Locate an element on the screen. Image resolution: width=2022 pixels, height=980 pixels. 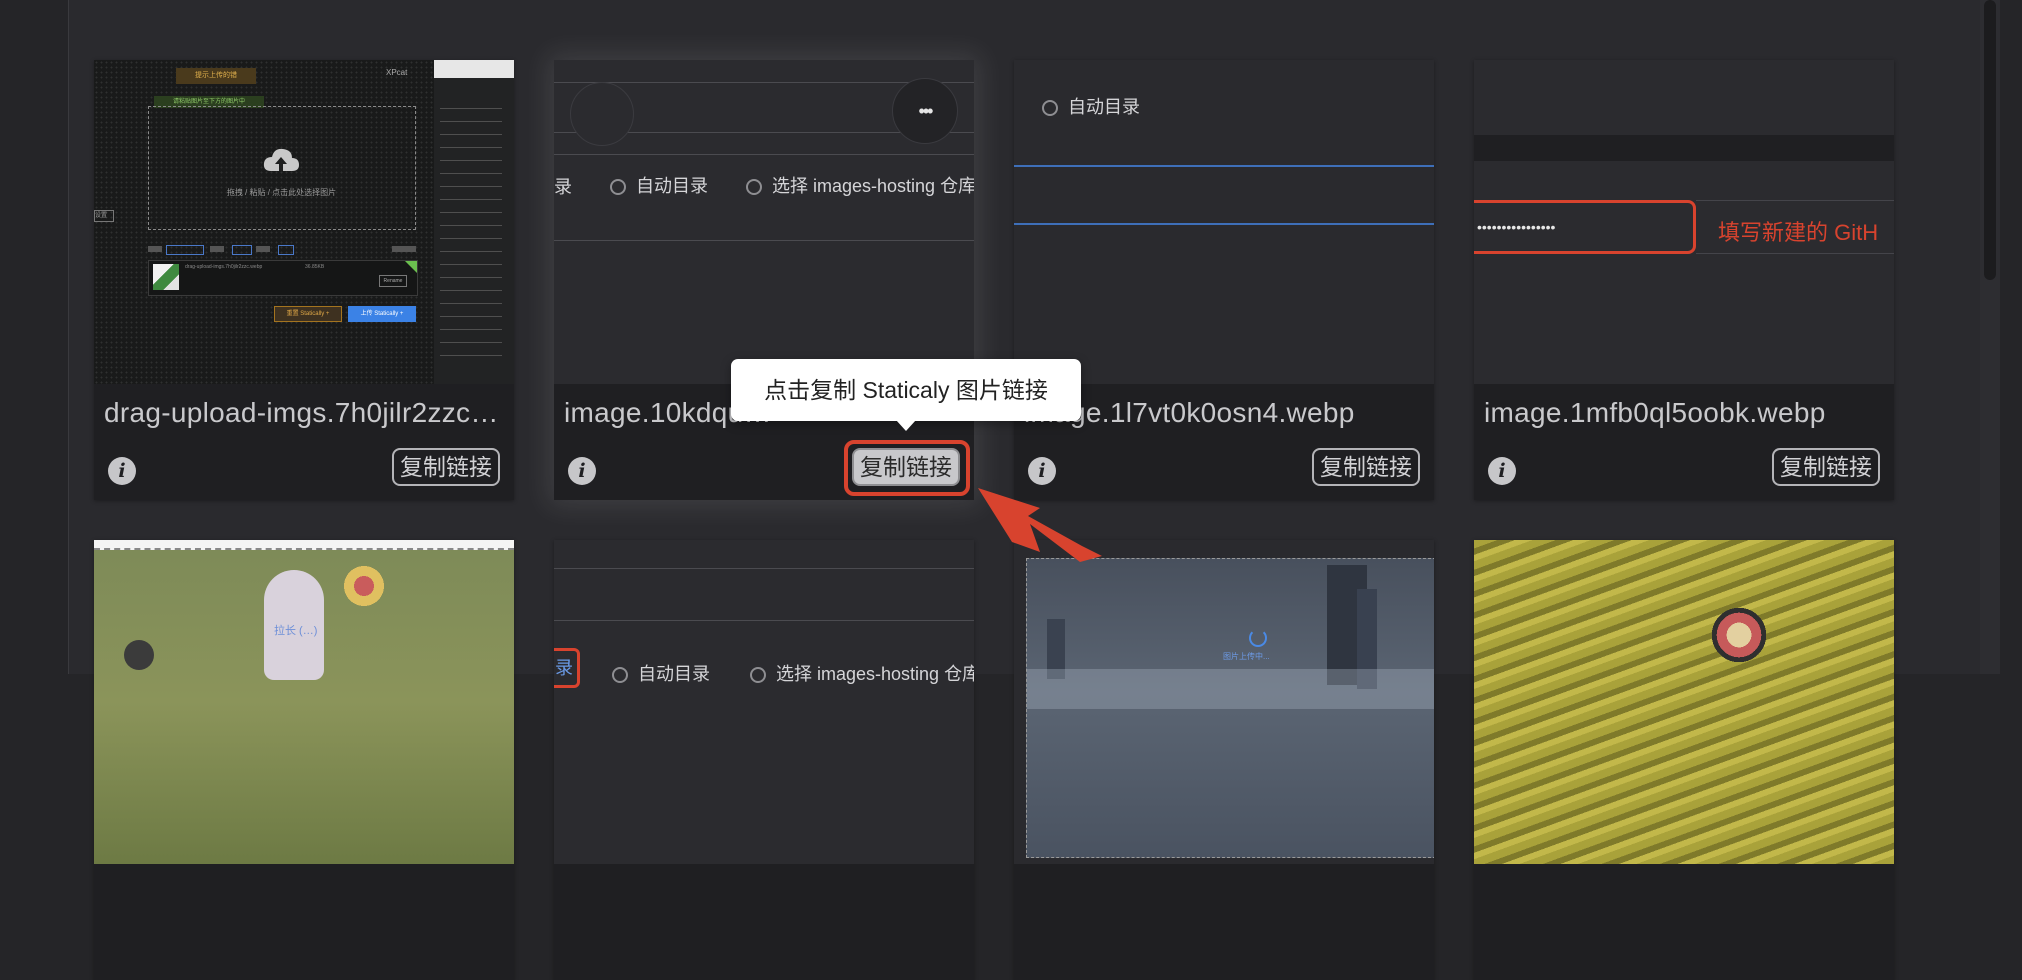
toolbar-row is located at coordinates (283, 249).